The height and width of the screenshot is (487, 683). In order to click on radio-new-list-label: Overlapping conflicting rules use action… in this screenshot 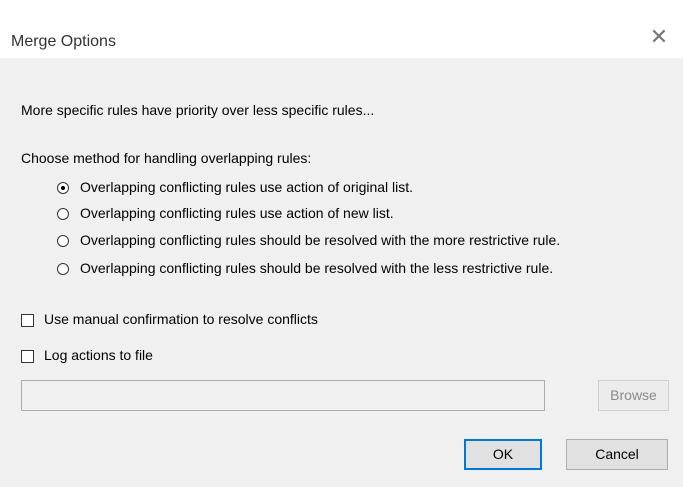, I will do `click(237, 213)`.